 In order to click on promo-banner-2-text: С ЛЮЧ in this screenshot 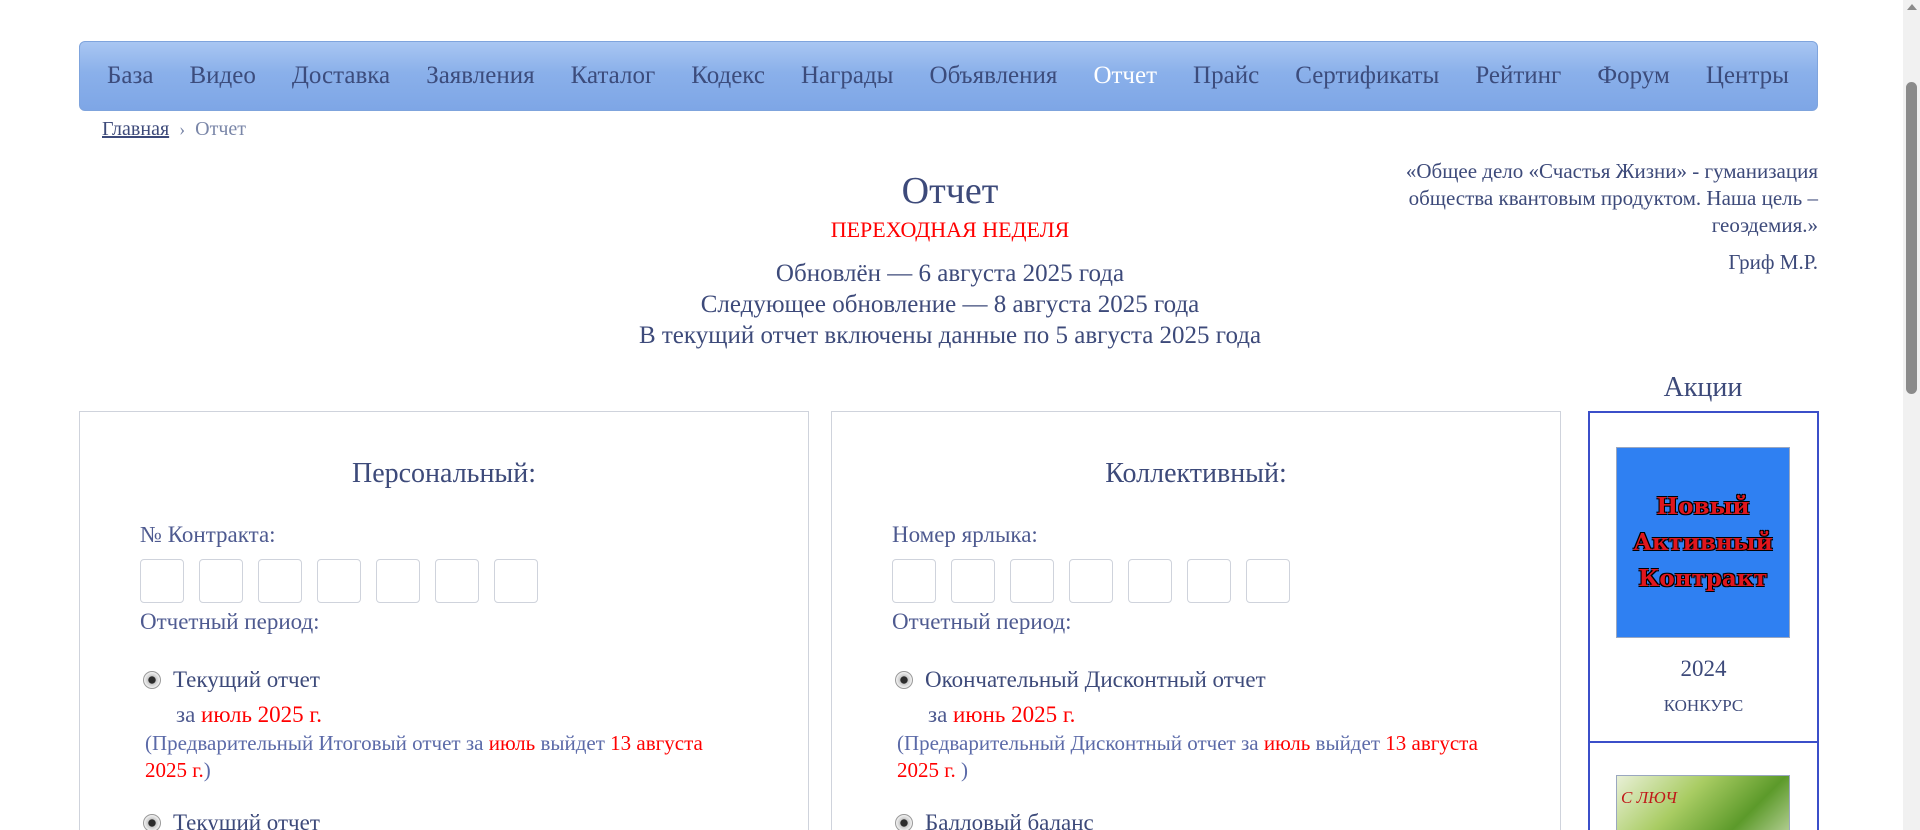, I will do `click(1649, 797)`.